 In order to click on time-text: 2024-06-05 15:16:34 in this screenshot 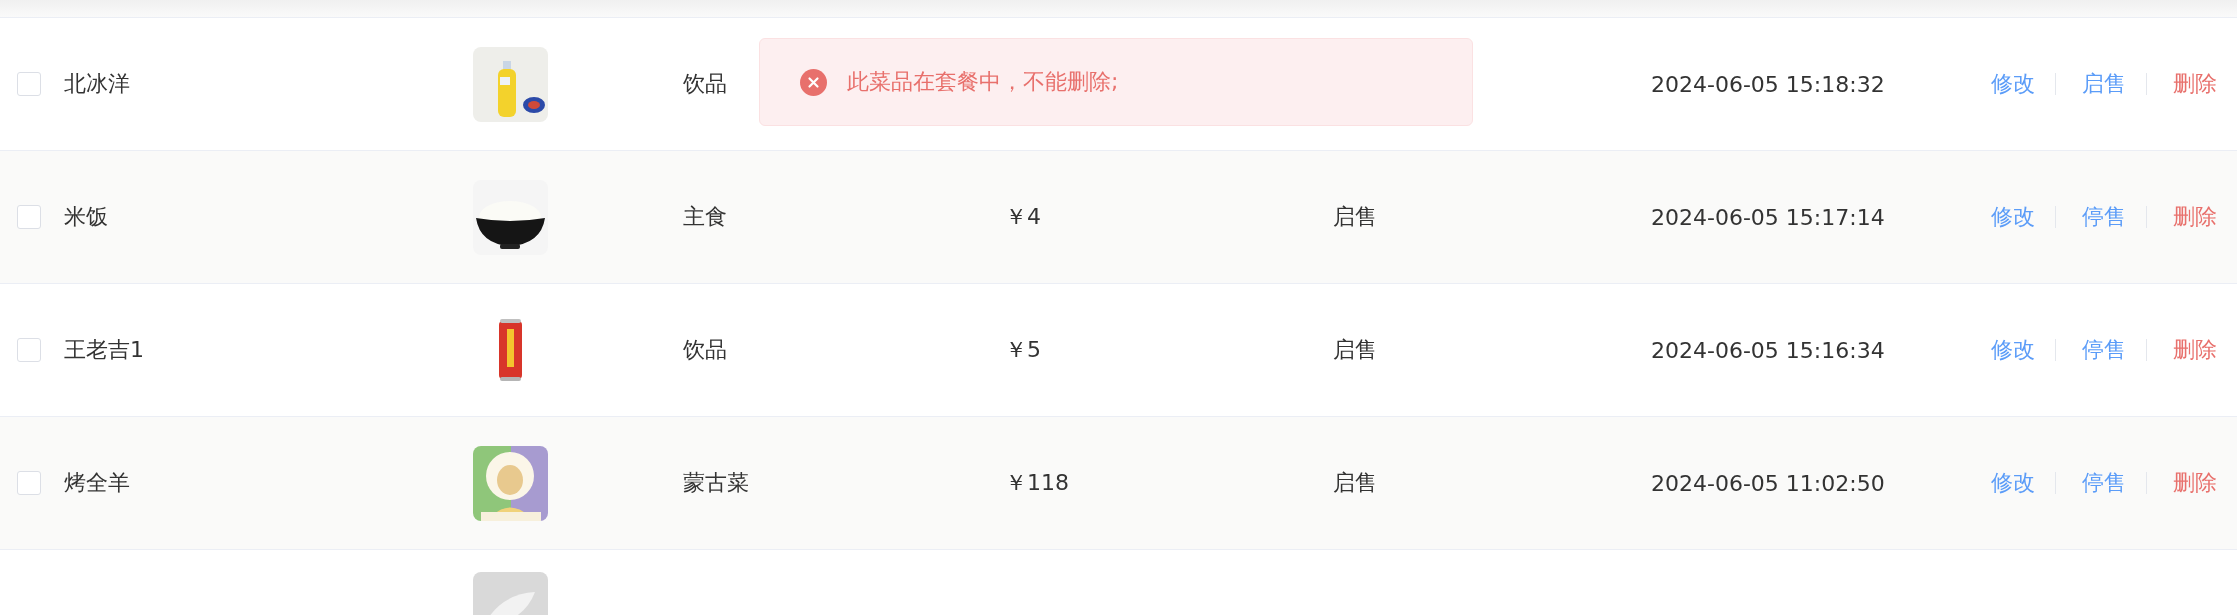, I will do `click(1768, 350)`.